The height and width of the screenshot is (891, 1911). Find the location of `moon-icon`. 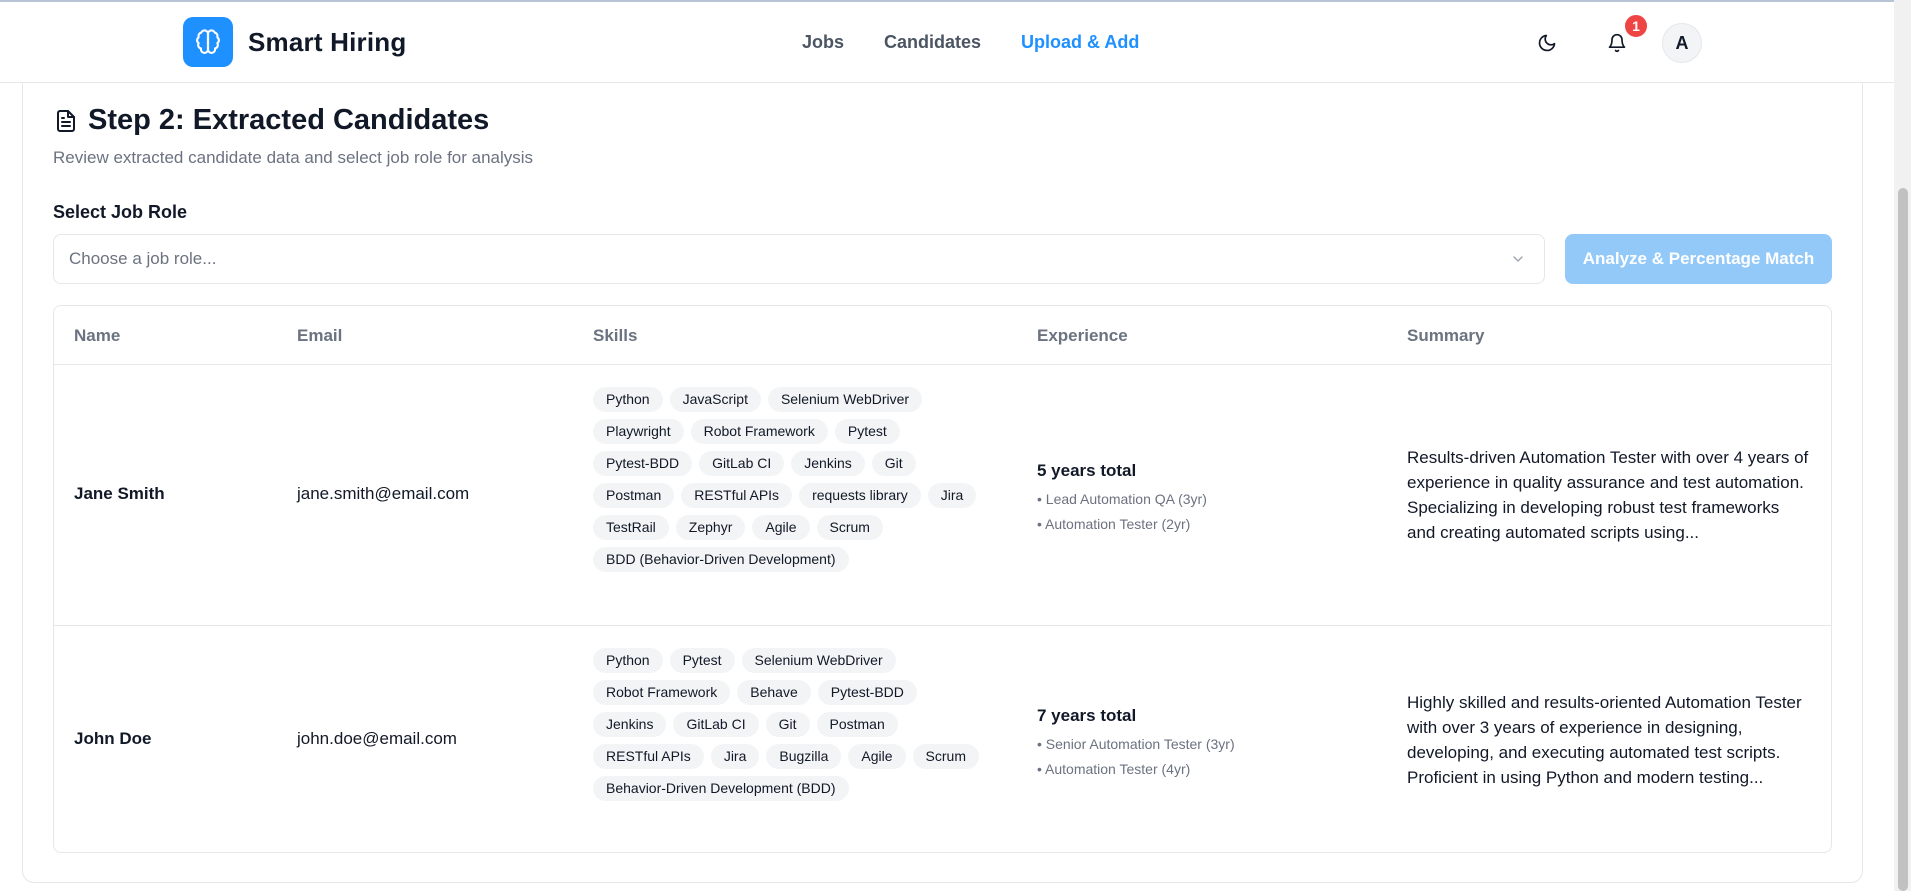

moon-icon is located at coordinates (1547, 43).